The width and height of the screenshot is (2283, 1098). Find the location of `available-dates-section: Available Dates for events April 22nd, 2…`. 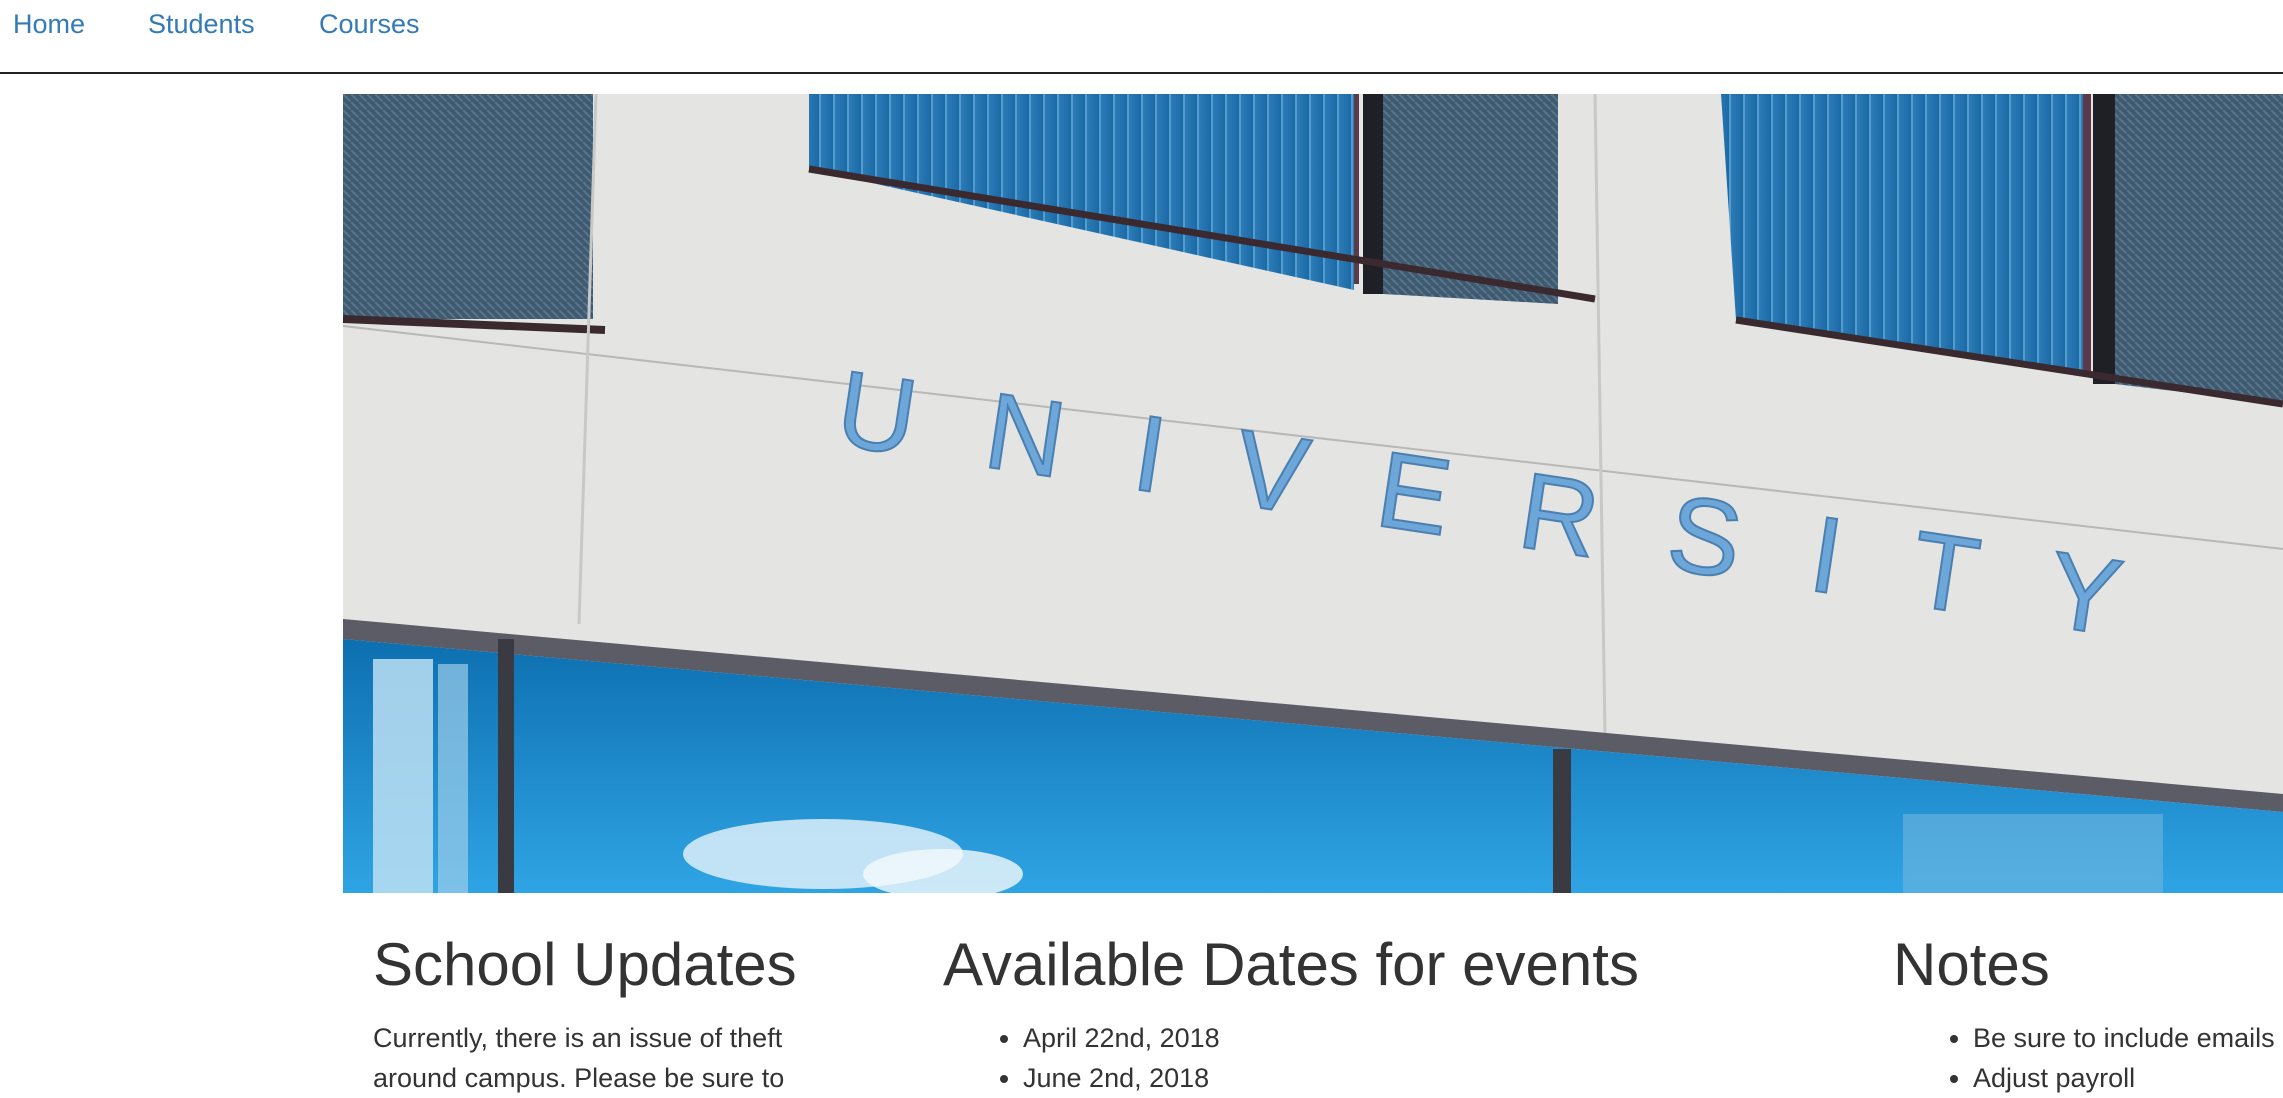

available-dates-section: Available Dates for events April 22nd, 2… is located at coordinates (1353, 1014).